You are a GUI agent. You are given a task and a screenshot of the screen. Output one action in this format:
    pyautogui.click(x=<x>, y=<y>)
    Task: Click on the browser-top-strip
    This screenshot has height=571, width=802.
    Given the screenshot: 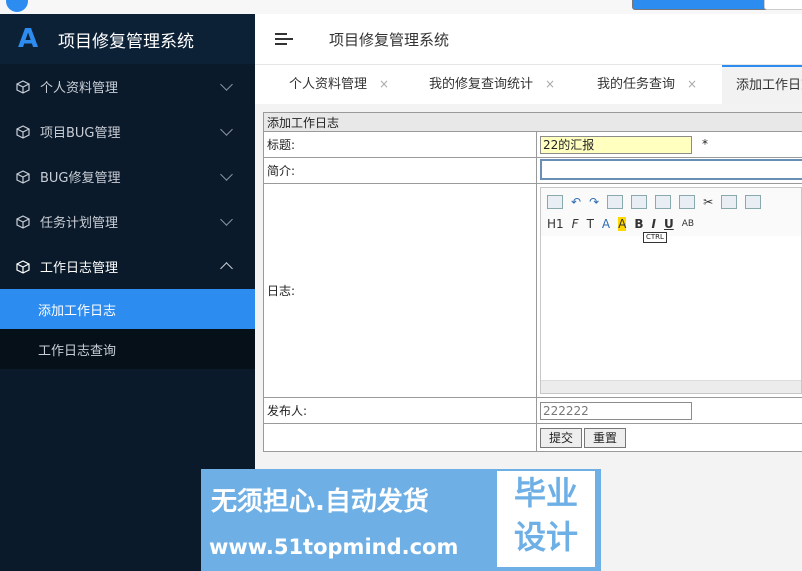 What is the action you would take?
    pyautogui.click(x=401, y=7)
    